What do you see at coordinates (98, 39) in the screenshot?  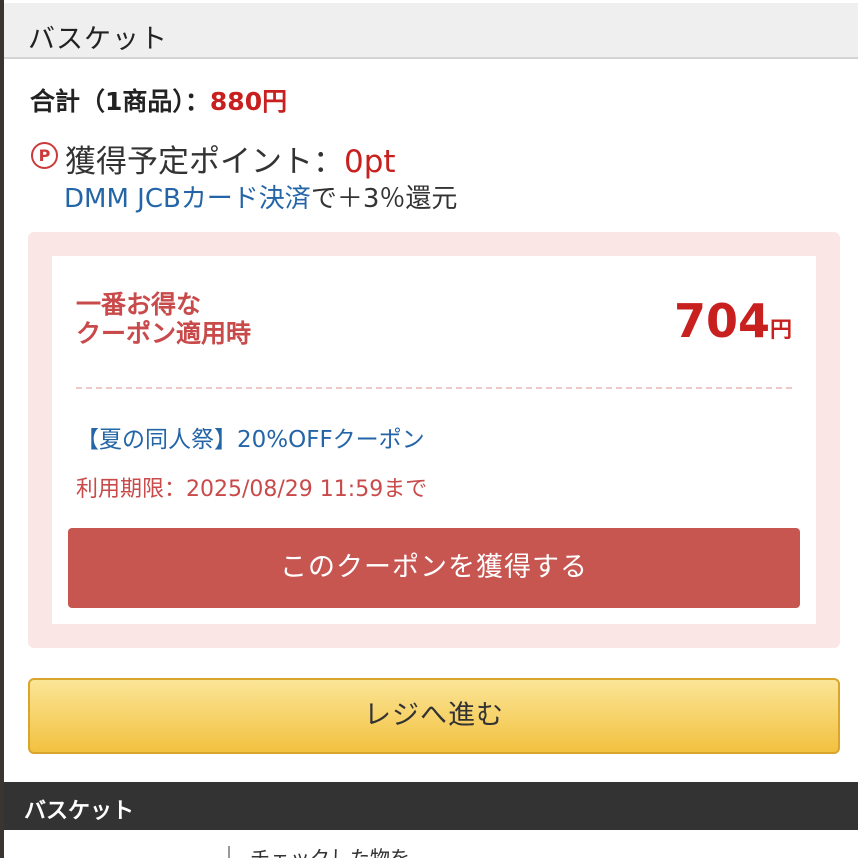 I see `page-title: バスケット` at bounding box center [98, 39].